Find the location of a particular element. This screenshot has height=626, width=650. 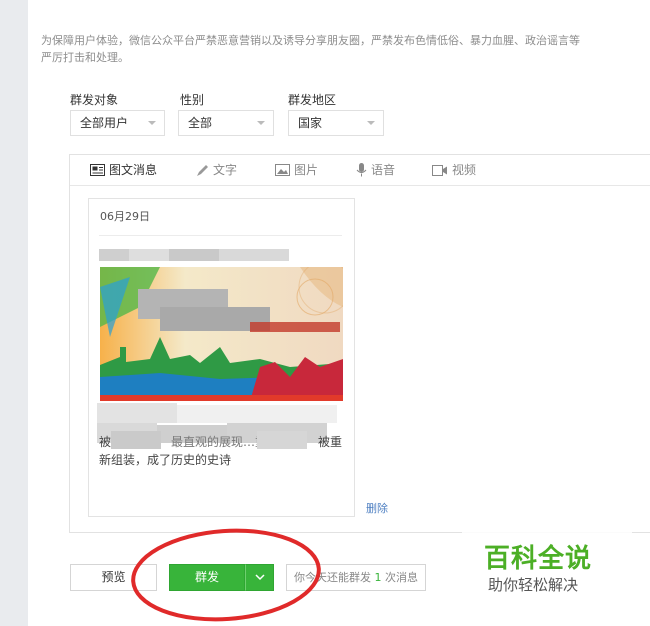

watermark: 百科全说 助你轻松解决 is located at coordinates (547, 564).